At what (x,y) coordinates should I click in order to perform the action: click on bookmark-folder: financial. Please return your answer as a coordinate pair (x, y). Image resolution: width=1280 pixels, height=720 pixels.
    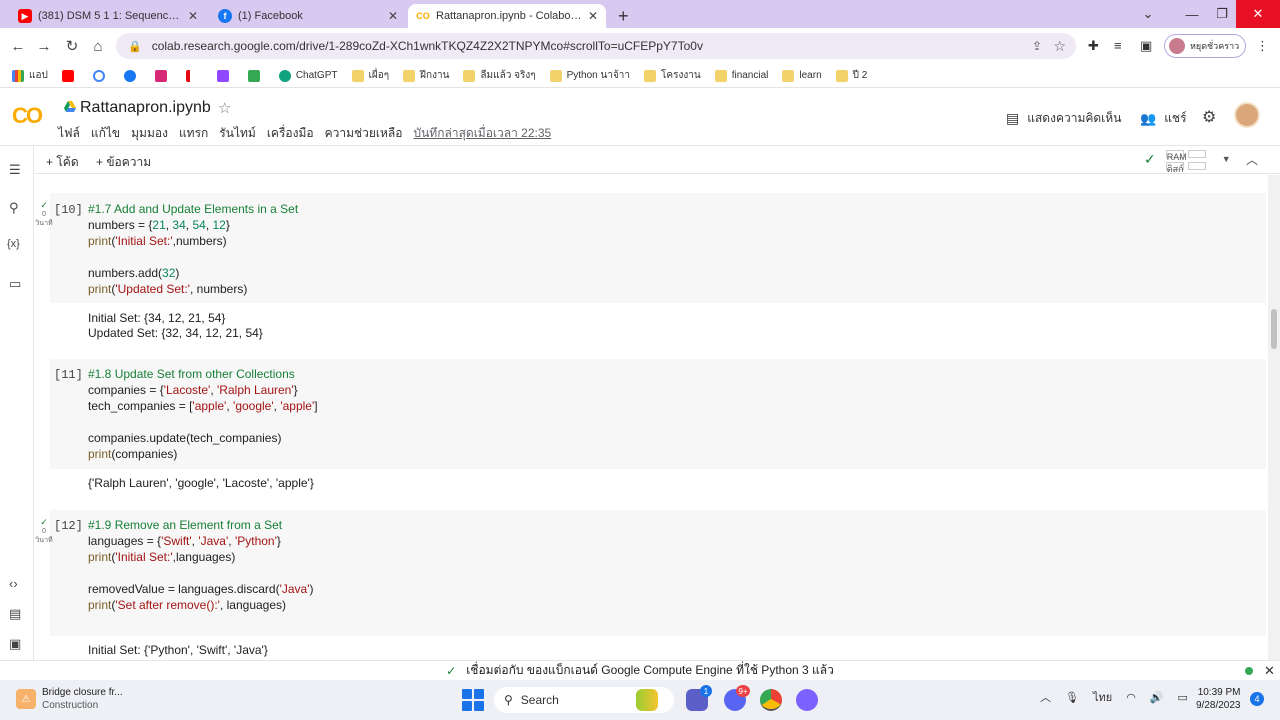
    Looking at the image, I should click on (741, 75).